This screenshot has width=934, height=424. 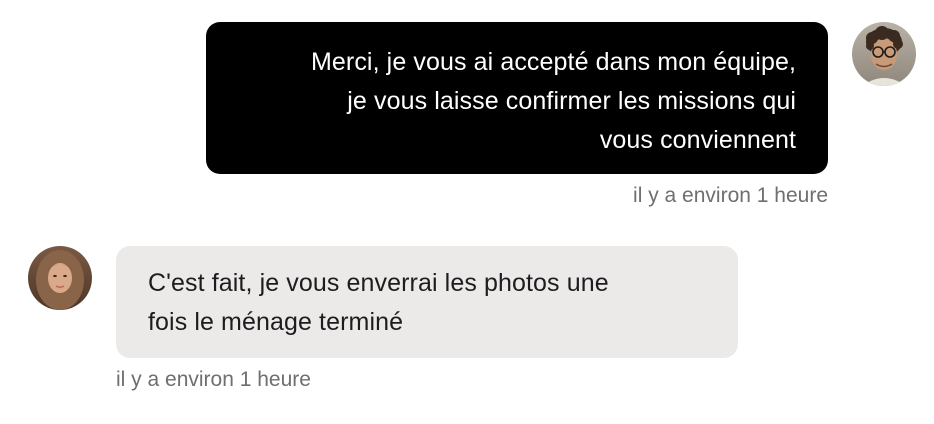 What do you see at coordinates (697, 140) in the screenshot?
I see `message-text-line: vous conviennent` at bounding box center [697, 140].